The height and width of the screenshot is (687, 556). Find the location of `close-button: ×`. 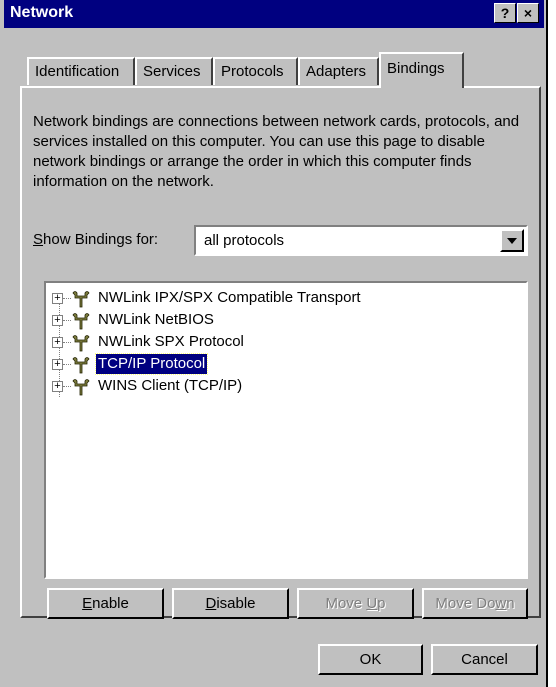

close-button: × is located at coordinates (528, 13).